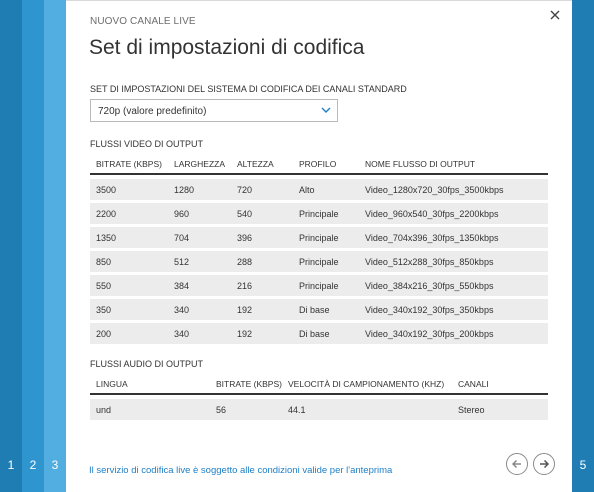 This screenshot has width=594, height=492. I want to click on wizard-step-2-strip, so click(33, 246).